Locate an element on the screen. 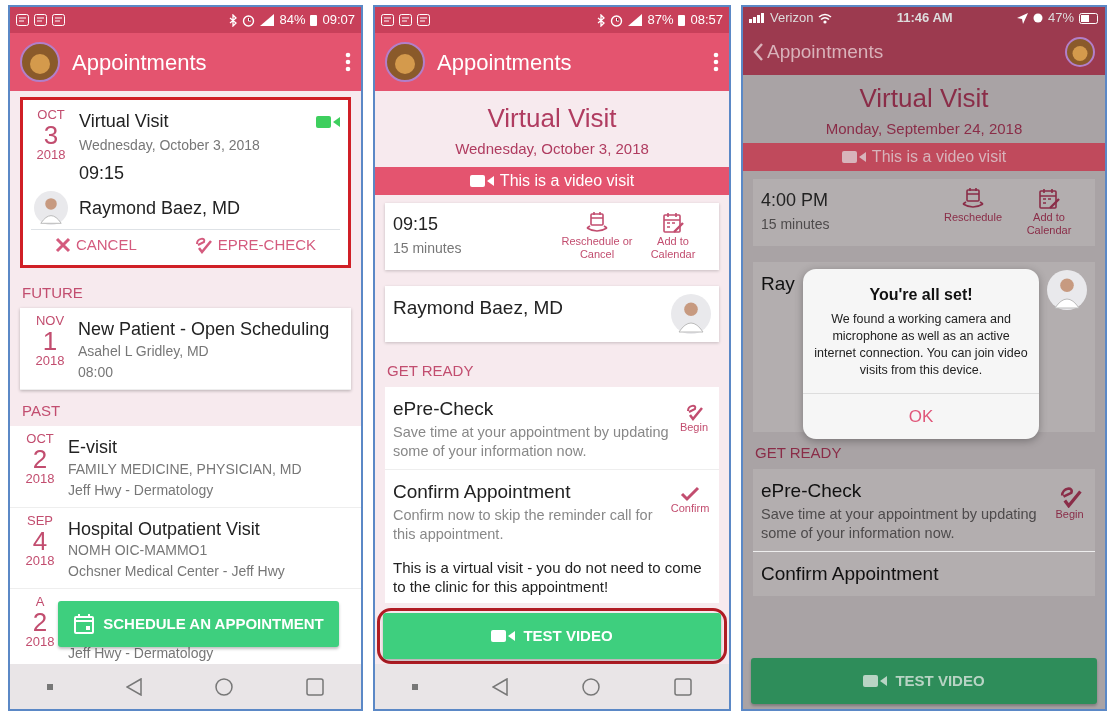 The image size is (1114, 716). alarm-icon is located at coordinates (1038, 18).